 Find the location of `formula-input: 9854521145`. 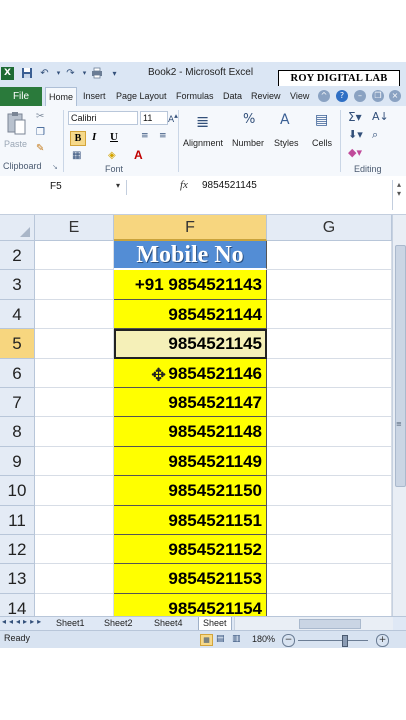

formula-input: 9854521145 is located at coordinates (229, 185).